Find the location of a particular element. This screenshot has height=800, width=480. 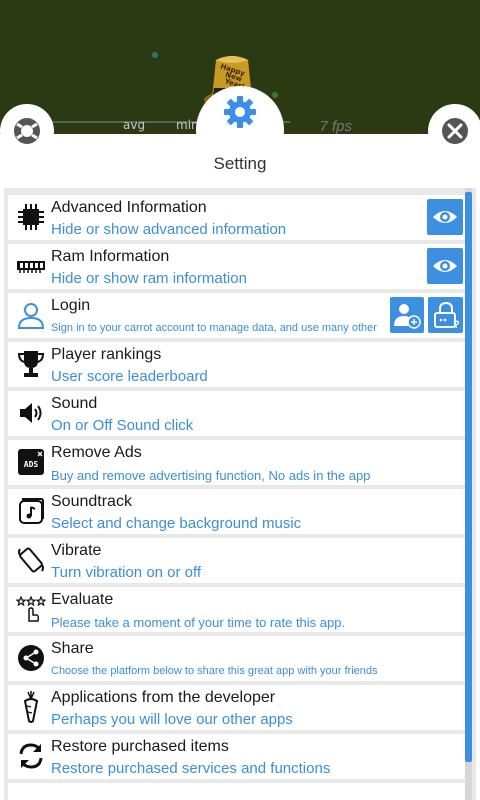

ads-icon: ADS is located at coordinates (31, 462).